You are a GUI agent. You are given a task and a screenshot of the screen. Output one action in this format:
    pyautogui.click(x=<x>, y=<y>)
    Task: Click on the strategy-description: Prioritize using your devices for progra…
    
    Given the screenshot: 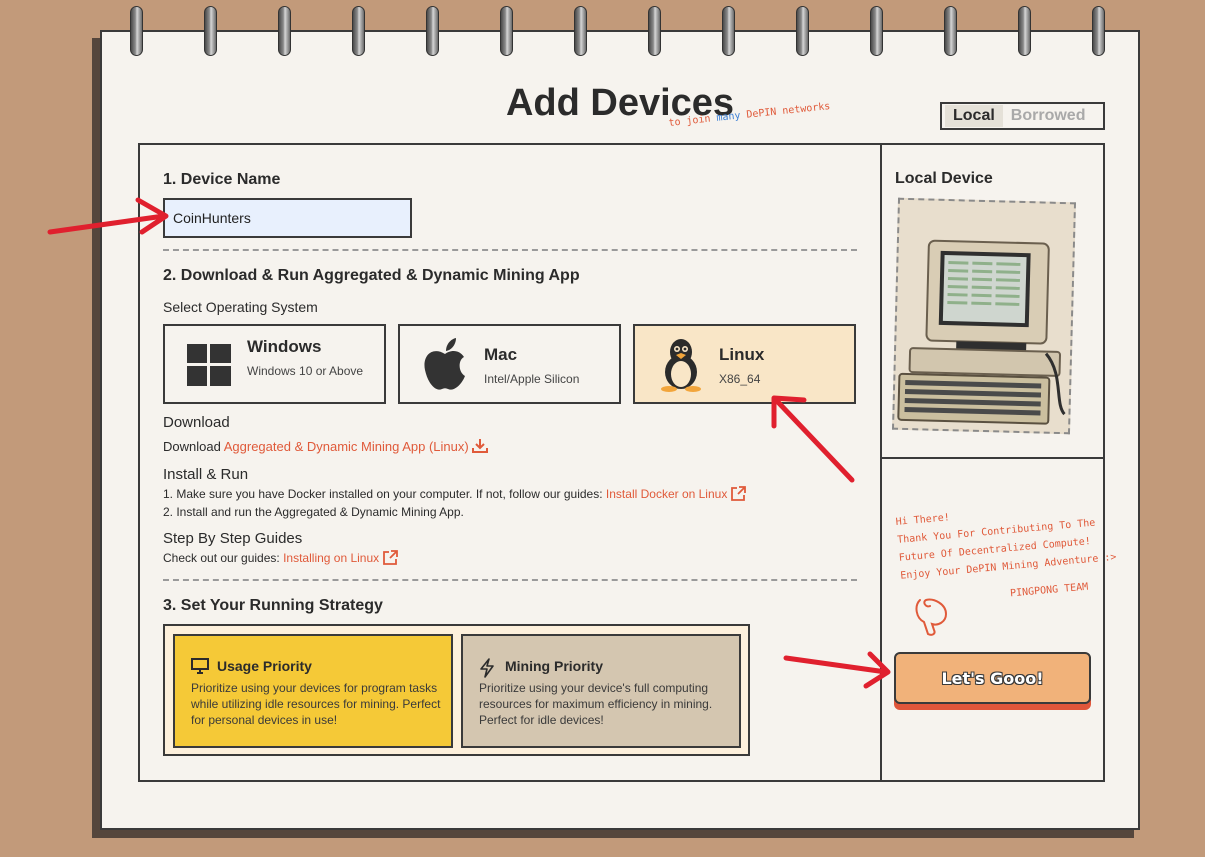 What is the action you would take?
    pyautogui.click(x=316, y=704)
    